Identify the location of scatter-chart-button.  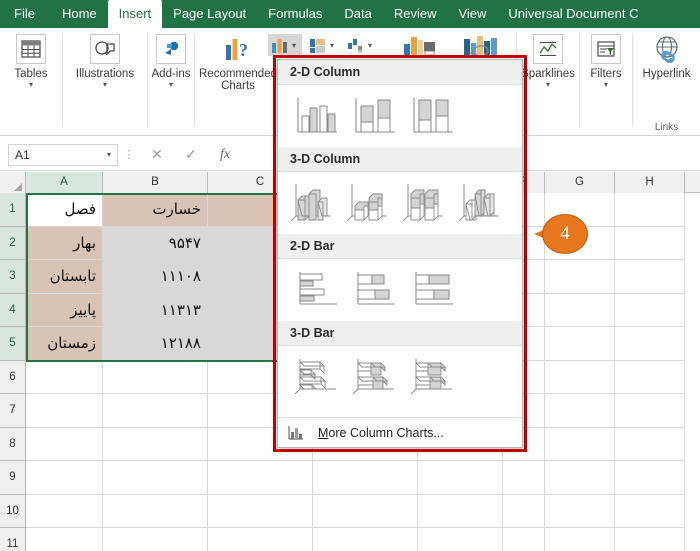
(422, 45).